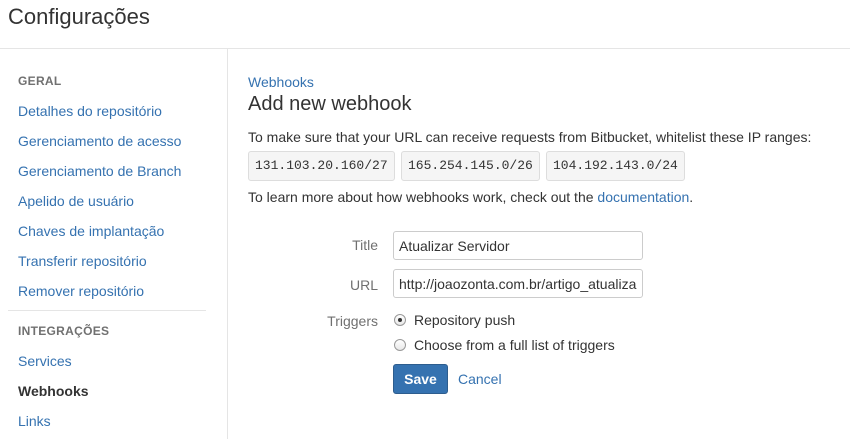 Image resolution: width=850 pixels, height=439 pixels. What do you see at coordinates (400, 320) in the screenshot?
I see `radio-selected-icon` at bounding box center [400, 320].